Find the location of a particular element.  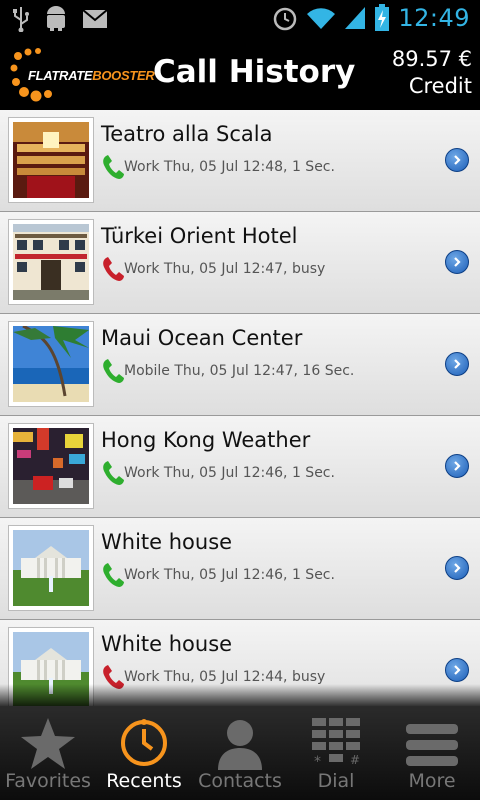

tab-label: Contacts is located at coordinates (240, 781).